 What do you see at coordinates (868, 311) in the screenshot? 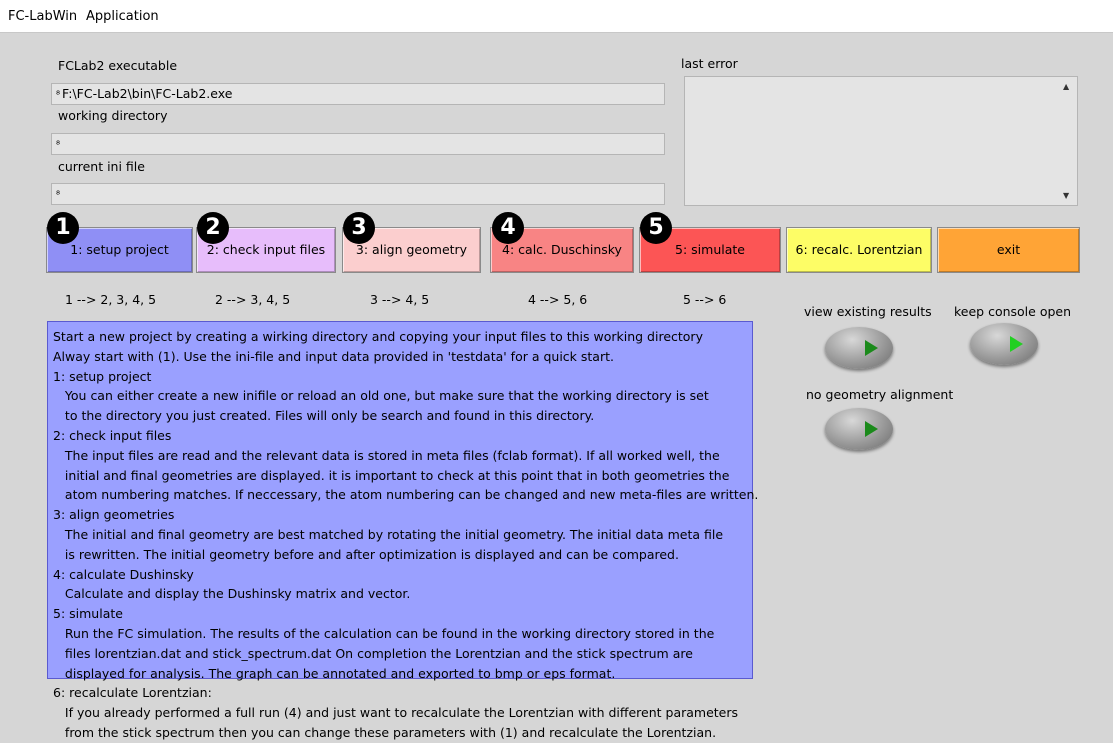
I see `view-existing-results-label: view existing results` at bounding box center [868, 311].